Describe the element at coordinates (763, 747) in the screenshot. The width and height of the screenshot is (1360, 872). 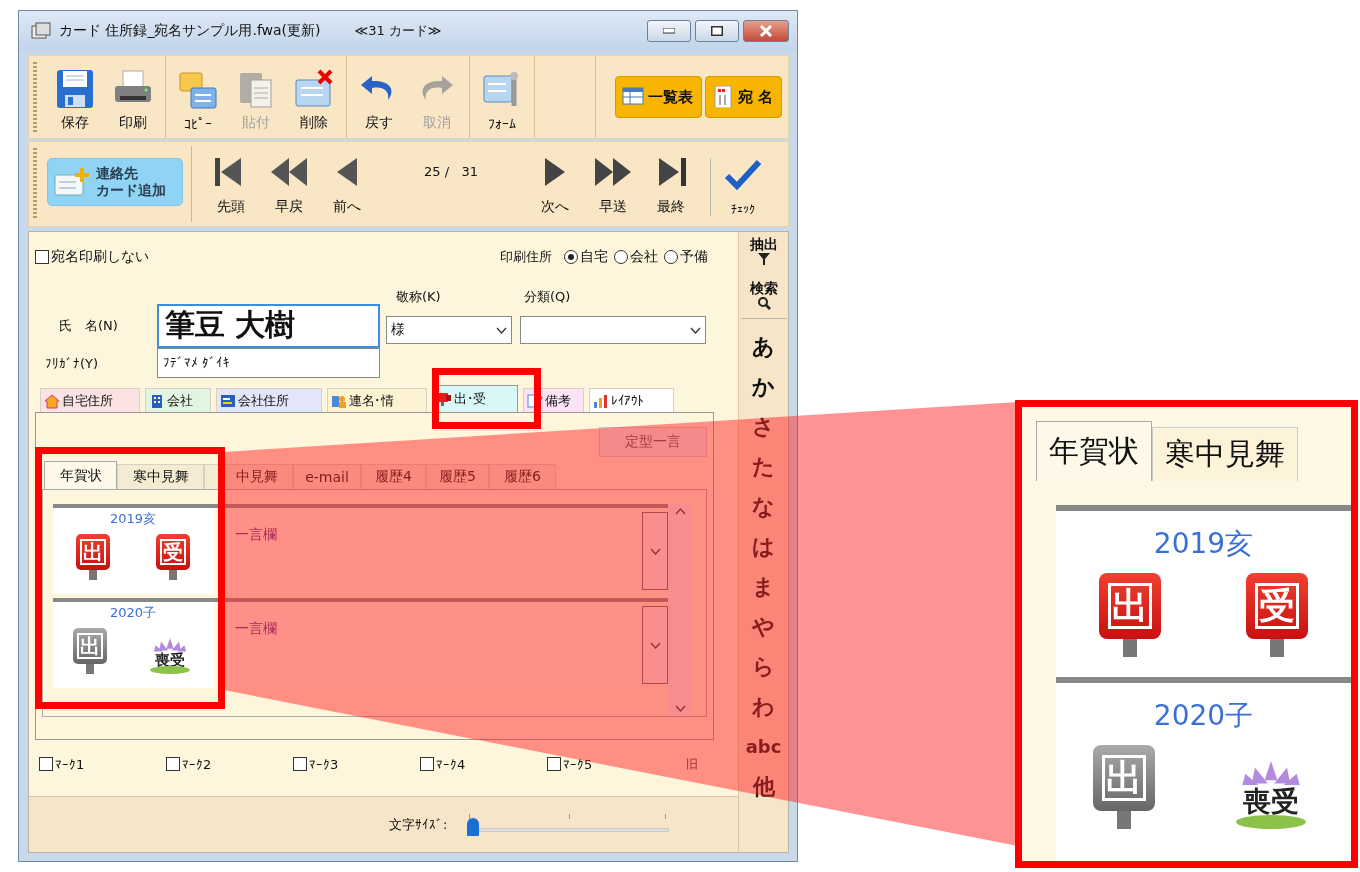
I see `index-letter-button: abc` at that location.